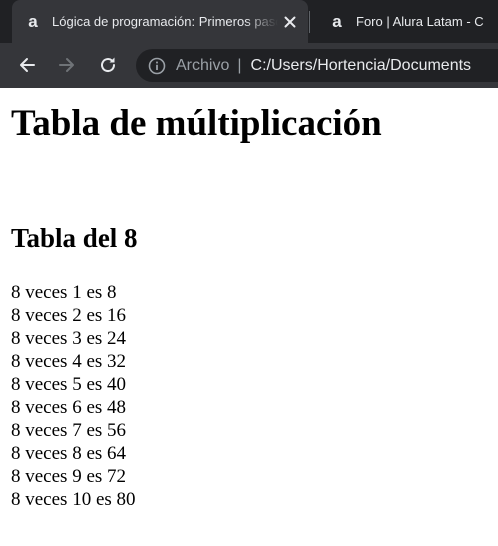  I want to click on multiplication-row: 8 veces 7 es 56, so click(69, 430).